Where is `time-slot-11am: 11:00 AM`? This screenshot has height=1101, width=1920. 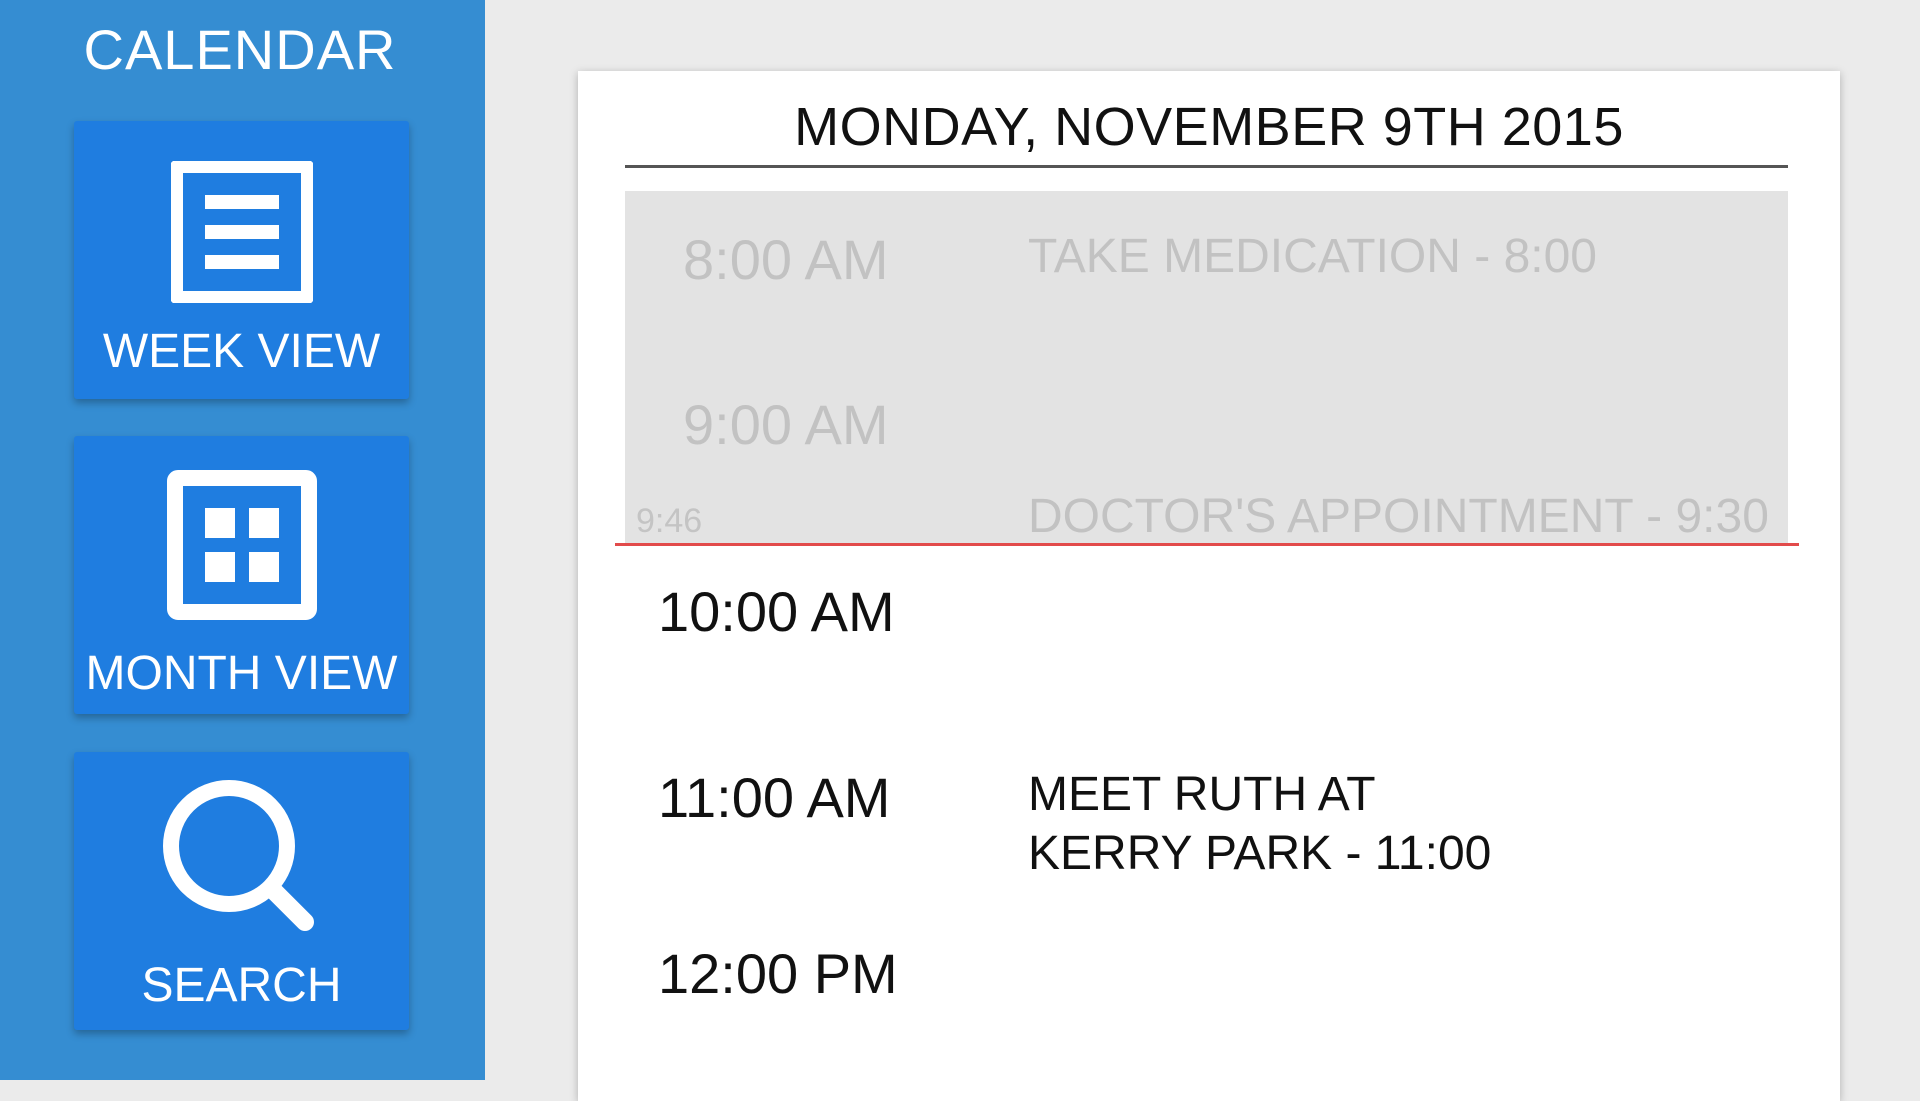
time-slot-11am: 11:00 AM is located at coordinates (774, 797).